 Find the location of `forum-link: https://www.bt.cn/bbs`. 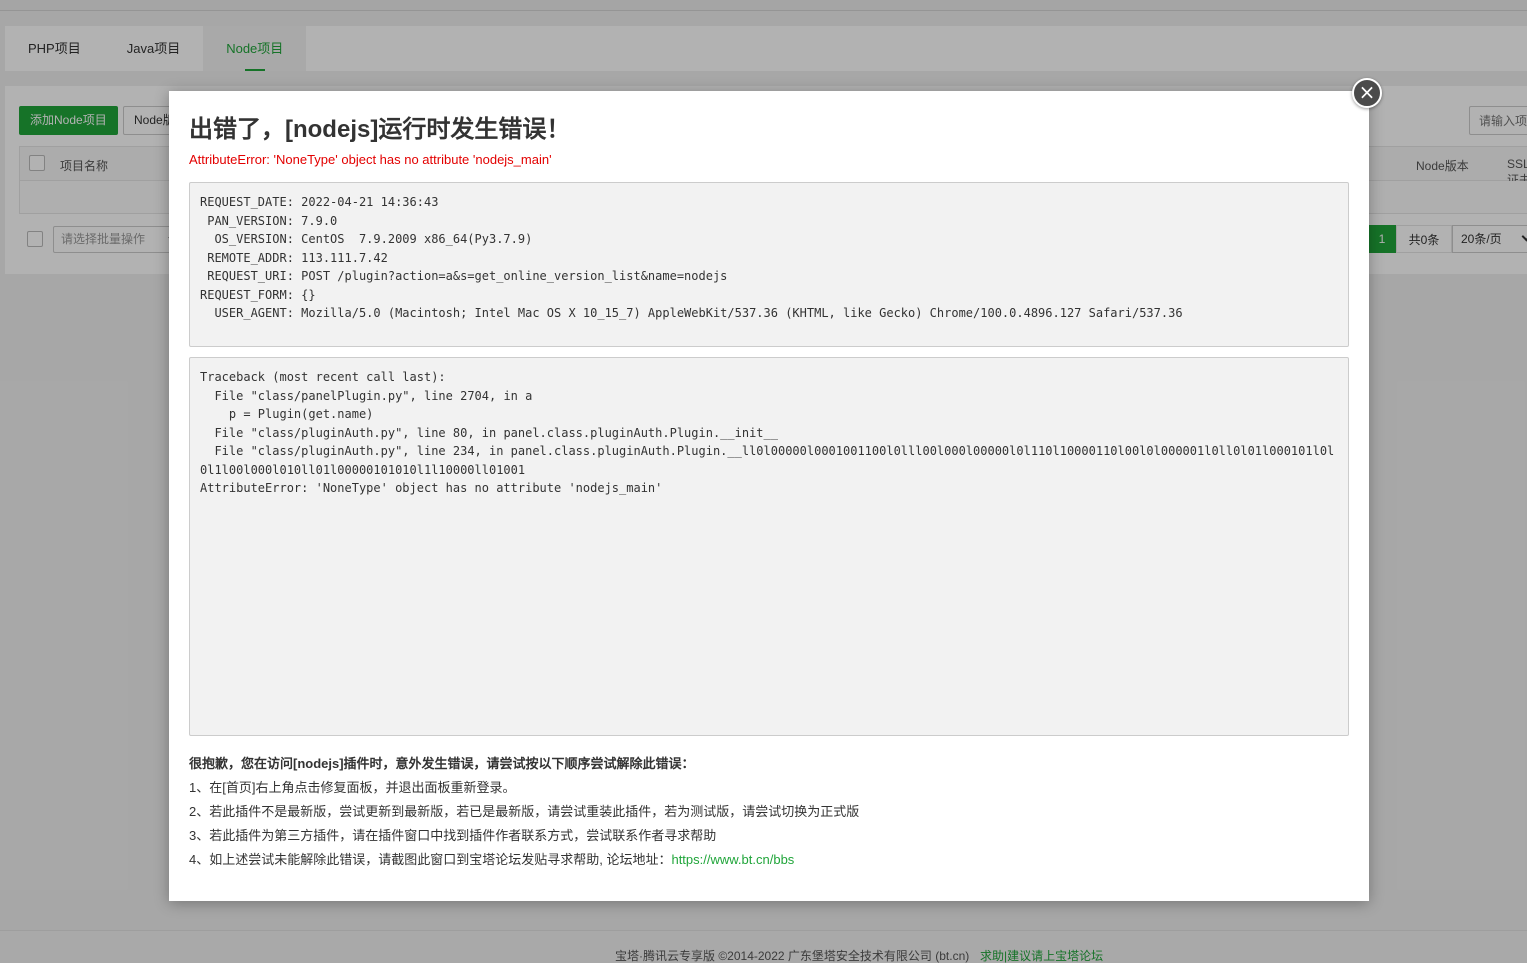

forum-link: https://www.bt.cn/bbs is located at coordinates (732, 859).